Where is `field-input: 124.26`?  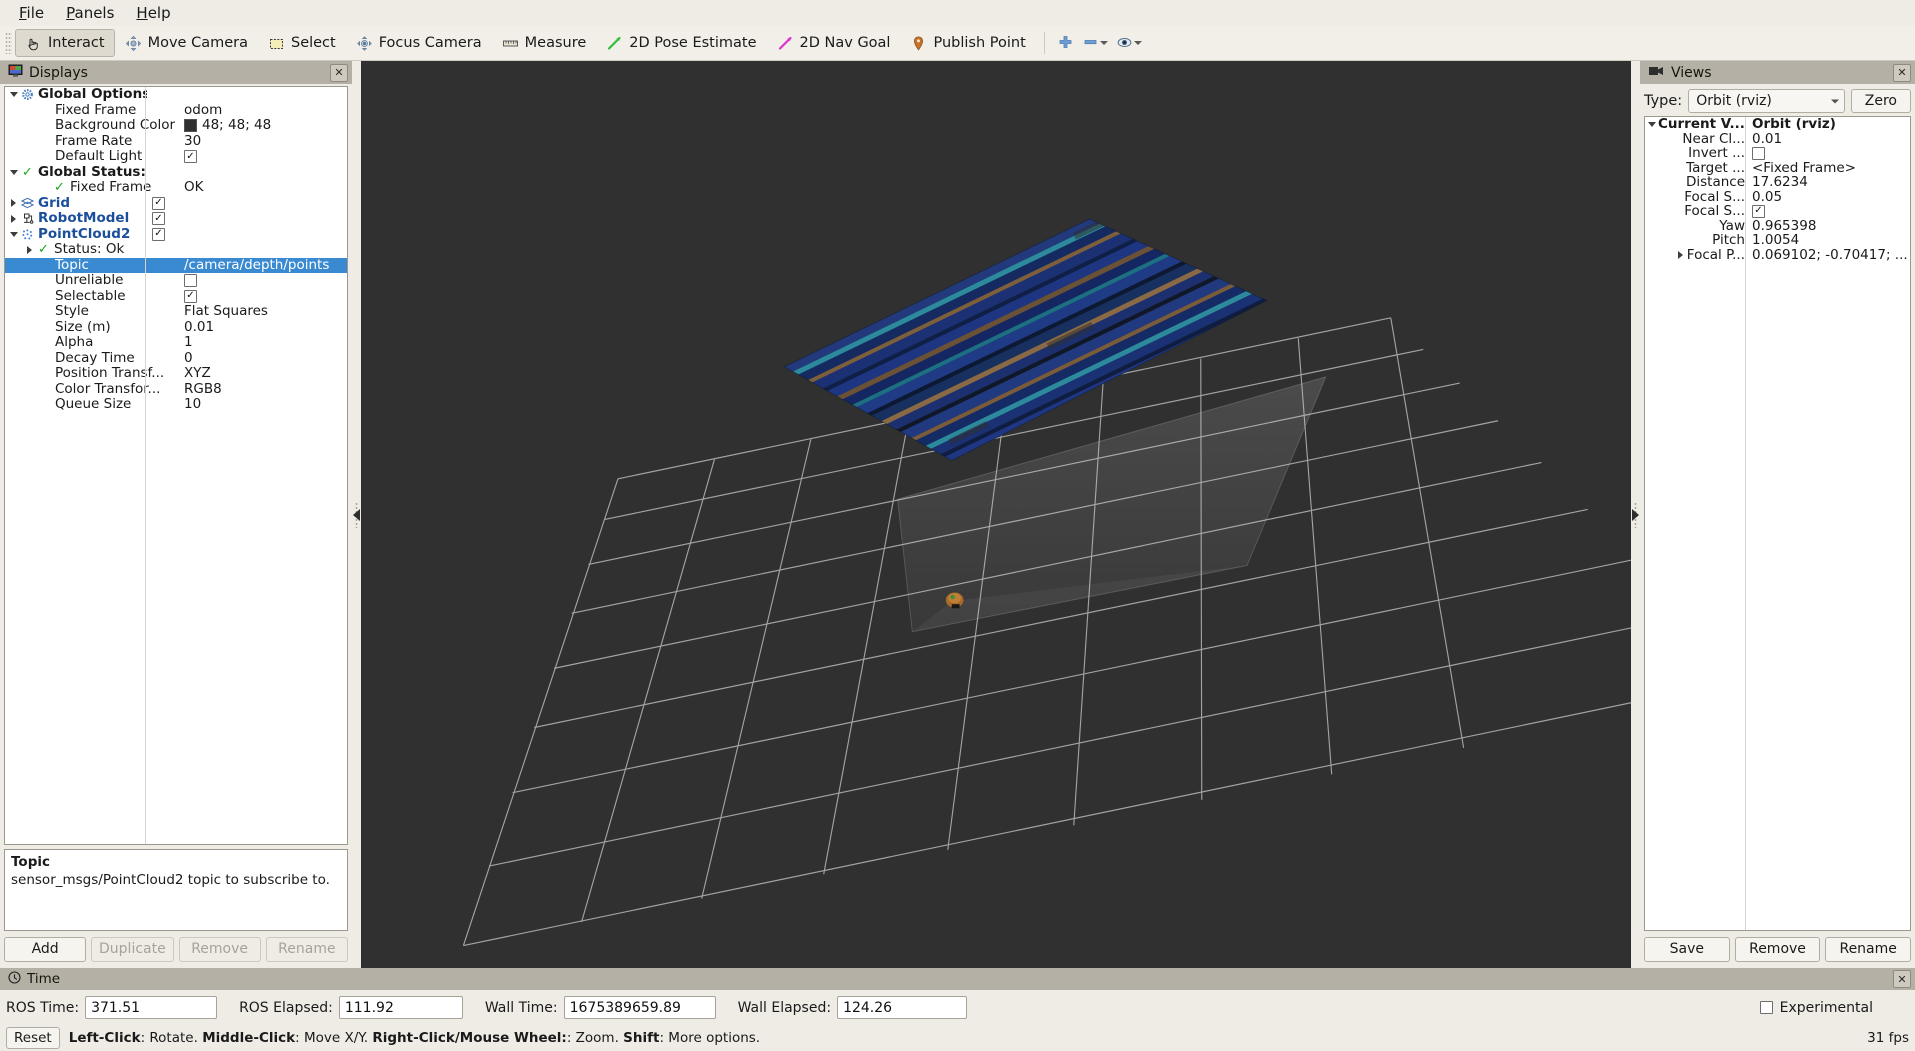
field-input: 124.26 is located at coordinates (902, 1007).